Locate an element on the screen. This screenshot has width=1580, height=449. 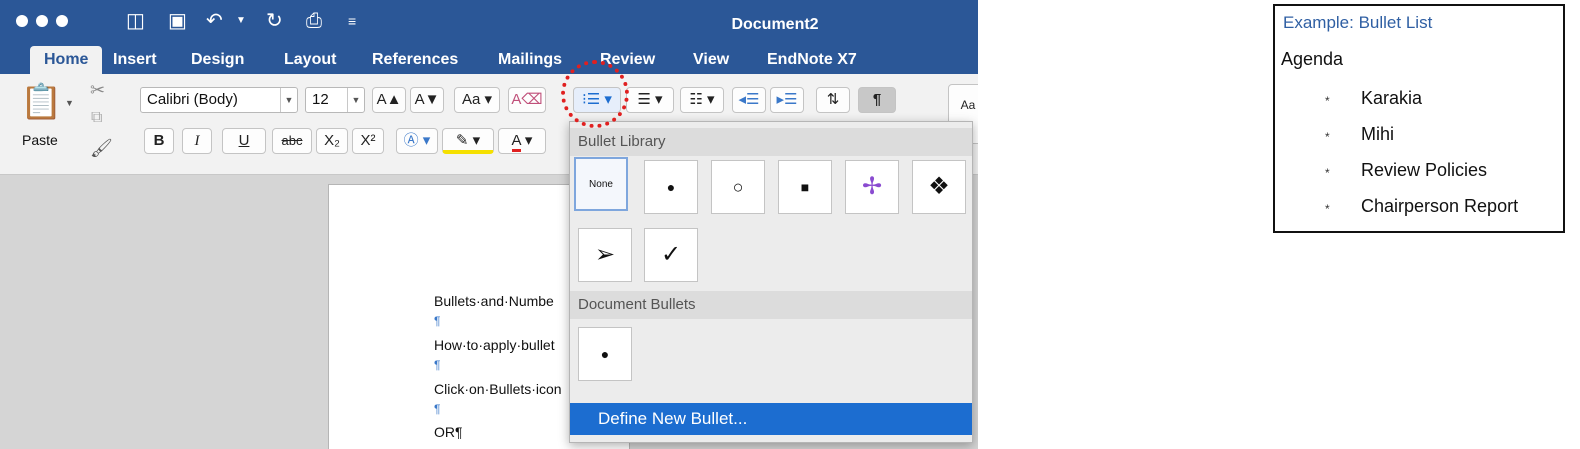
tab-layout: Layout is located at coordinates (310, 61).